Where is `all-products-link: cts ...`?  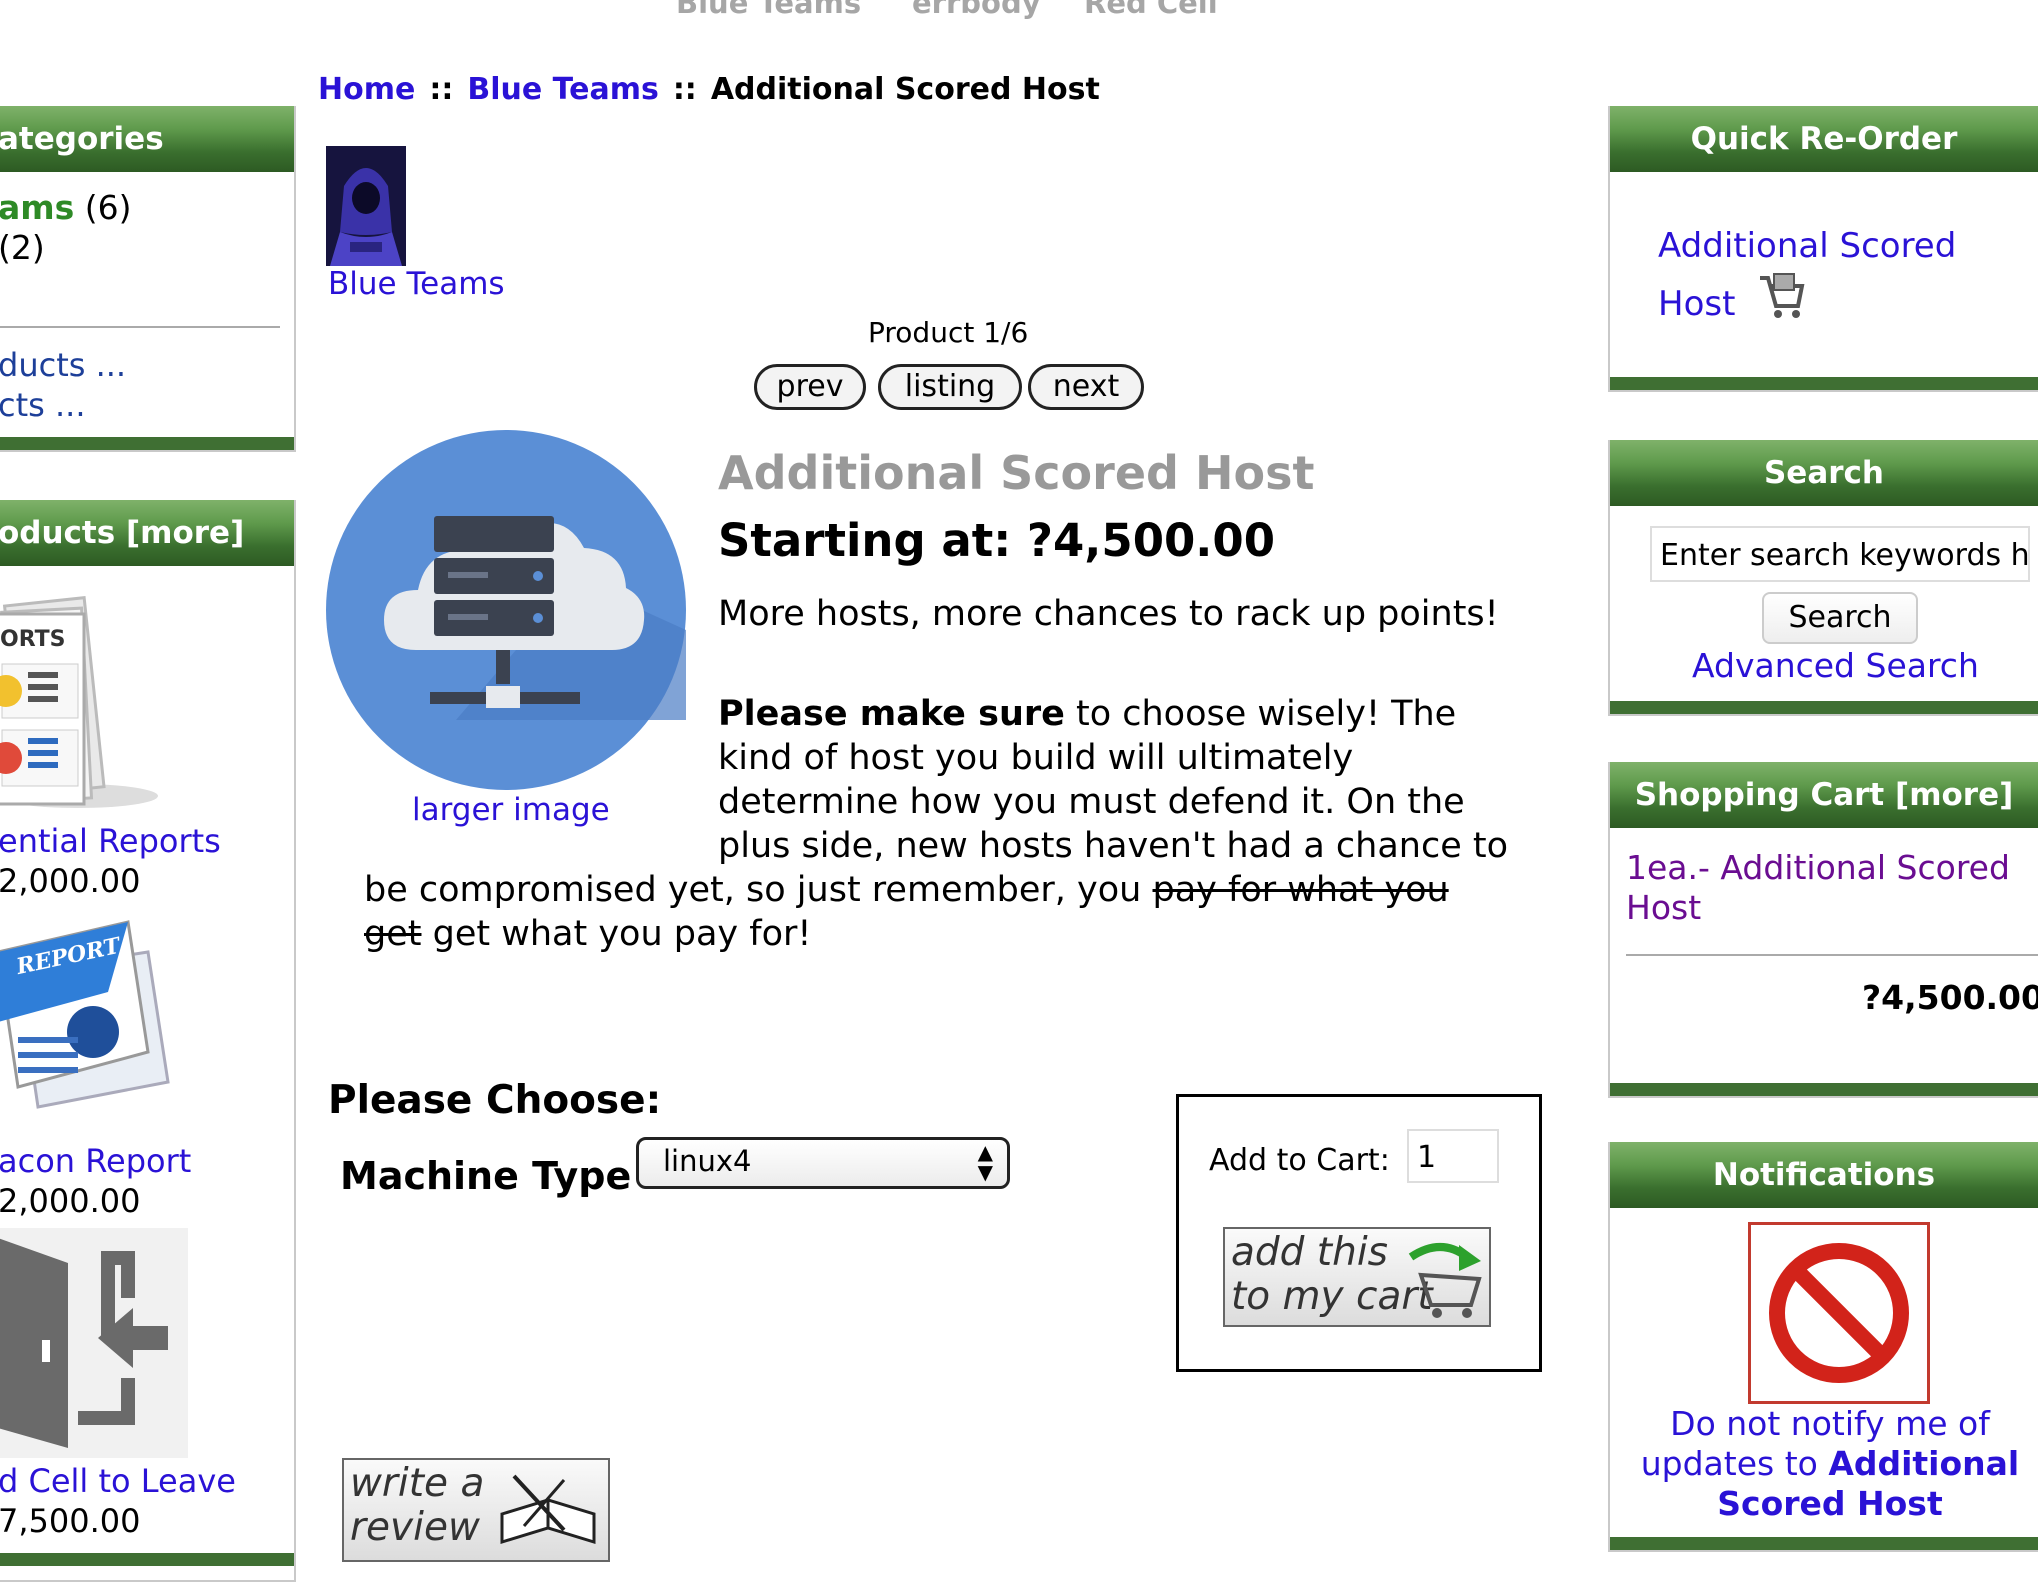 all-products-link: cts ... is located at coordinates (43, 405).